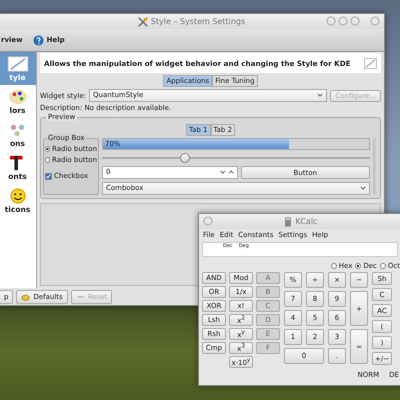 Image resolution: width=400 pixels, height=400 pixels. What do you see at coordinates (17, 96) in the screenshot?
I see `palette-icon` at bounding box center [17, 96].